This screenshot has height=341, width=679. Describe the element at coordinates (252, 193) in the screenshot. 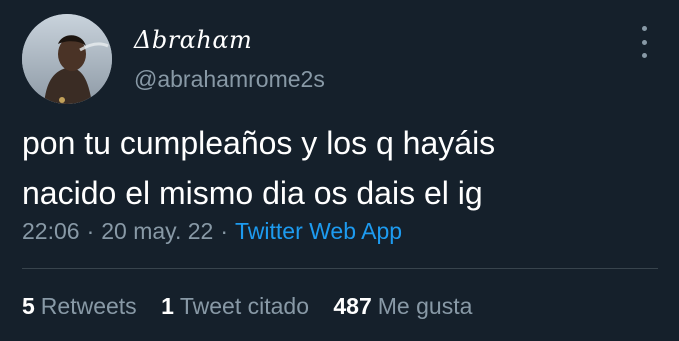

I see `tweet-text-line: nacido el mismo dia os dais el ig` at that location.